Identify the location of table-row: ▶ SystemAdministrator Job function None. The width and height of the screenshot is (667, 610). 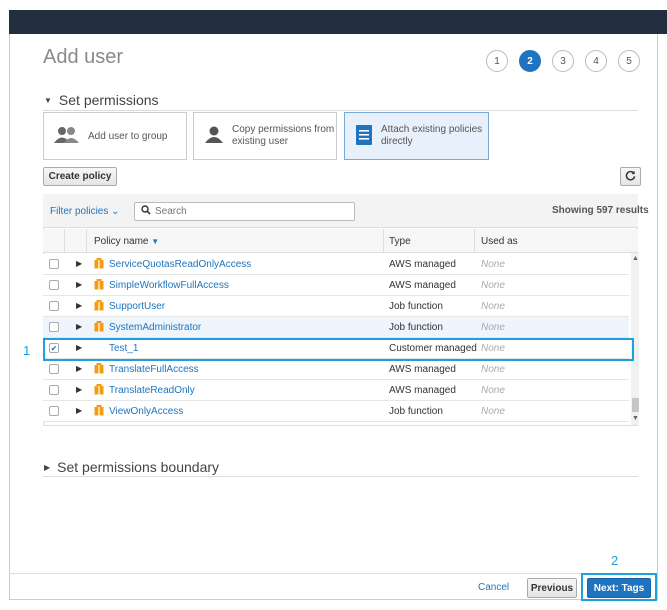
(336, 327).